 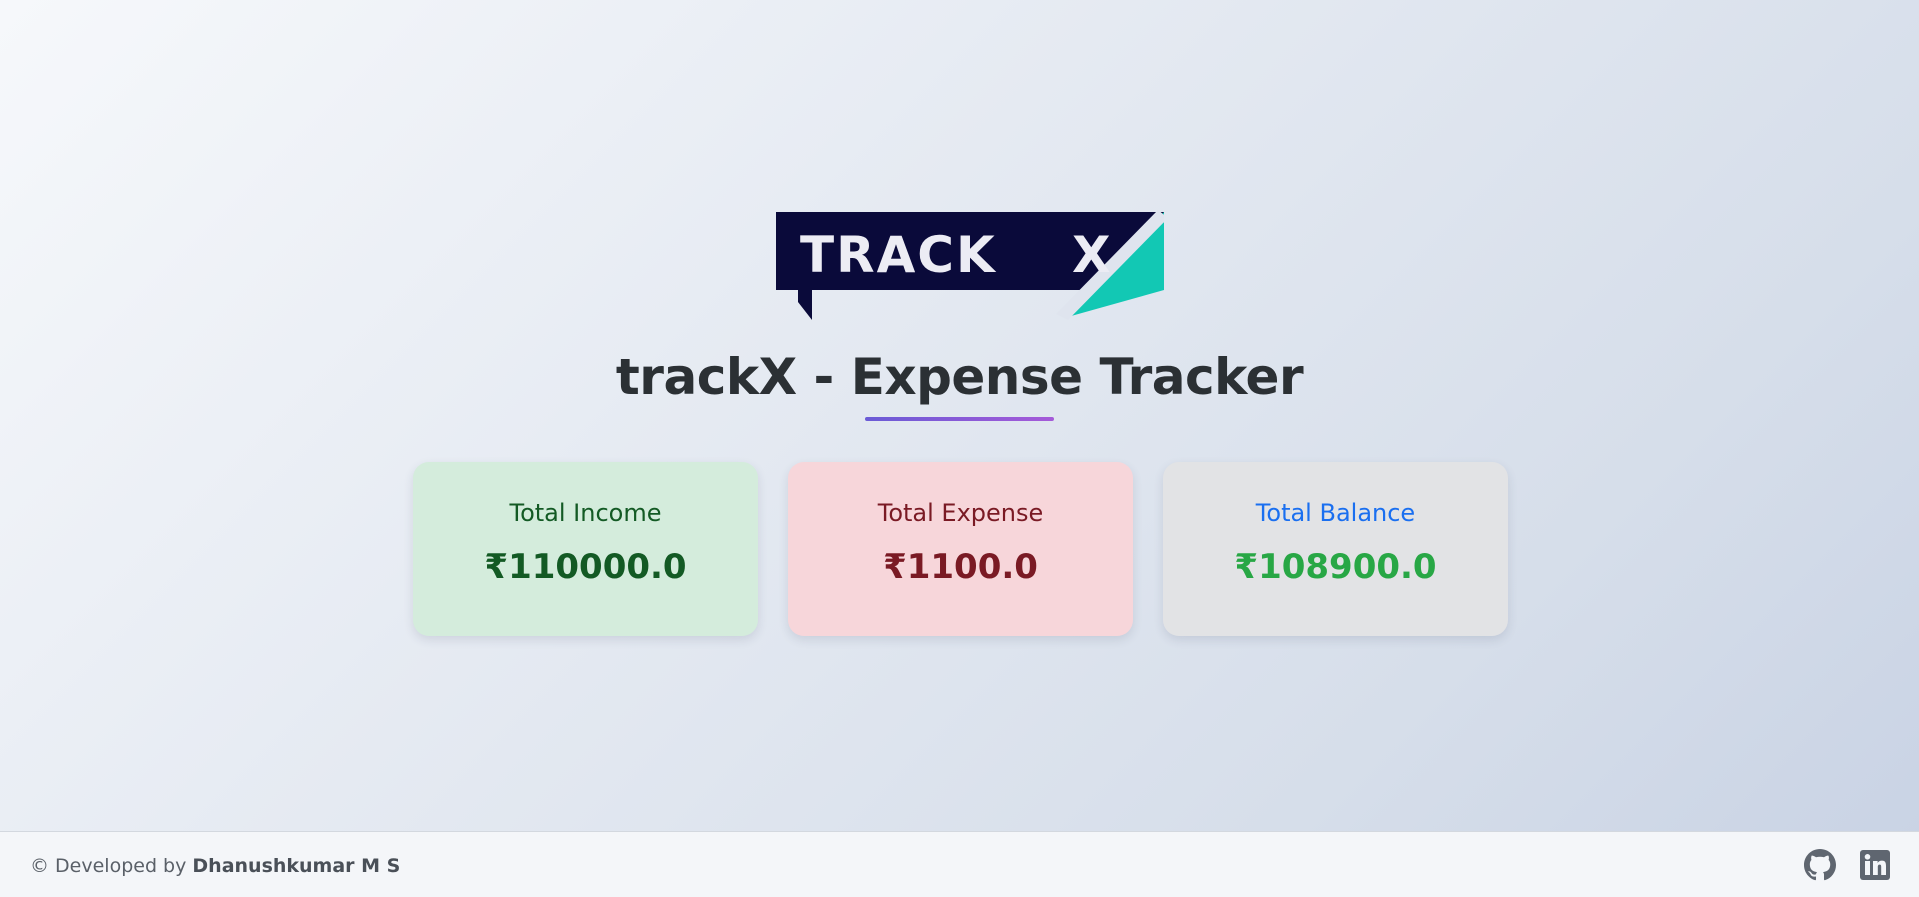 What do you see at coordinates (585, 513) in the screenshot?
I see `total-income-label: Total Income` at bounding box center [585, 513].